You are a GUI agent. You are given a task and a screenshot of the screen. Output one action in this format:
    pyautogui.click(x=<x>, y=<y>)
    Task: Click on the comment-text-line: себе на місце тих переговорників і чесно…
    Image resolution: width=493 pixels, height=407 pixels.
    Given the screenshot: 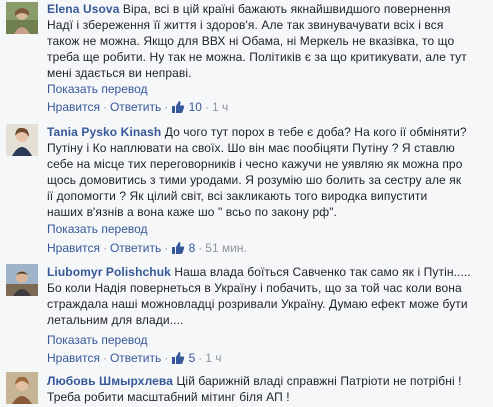 What is the action you would take?
    pyautogui.click(x=255, y=164)
    